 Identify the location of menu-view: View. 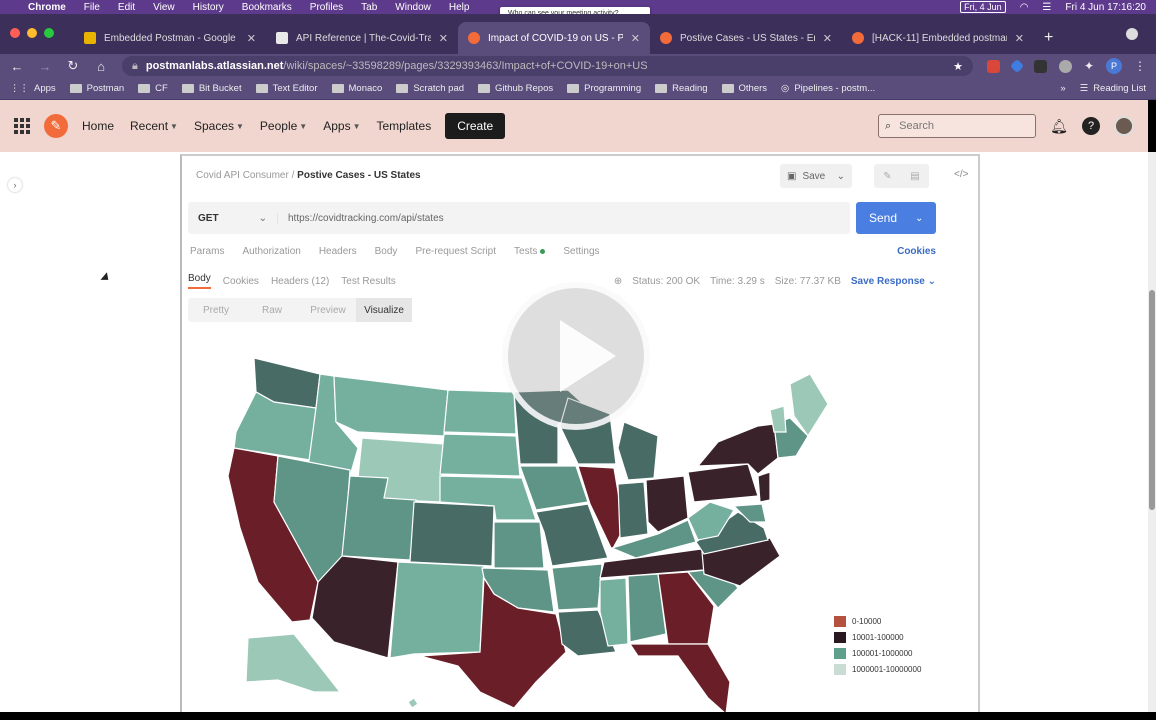
(164, 7).